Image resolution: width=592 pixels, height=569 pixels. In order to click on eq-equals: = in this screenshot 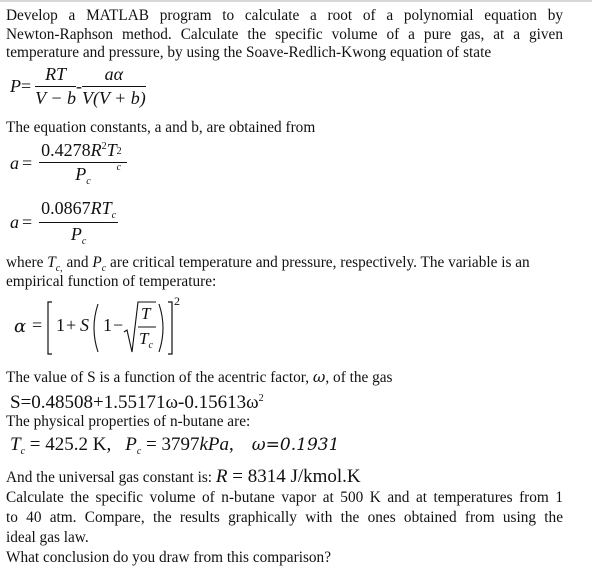, I will do `click(26, 86)`.